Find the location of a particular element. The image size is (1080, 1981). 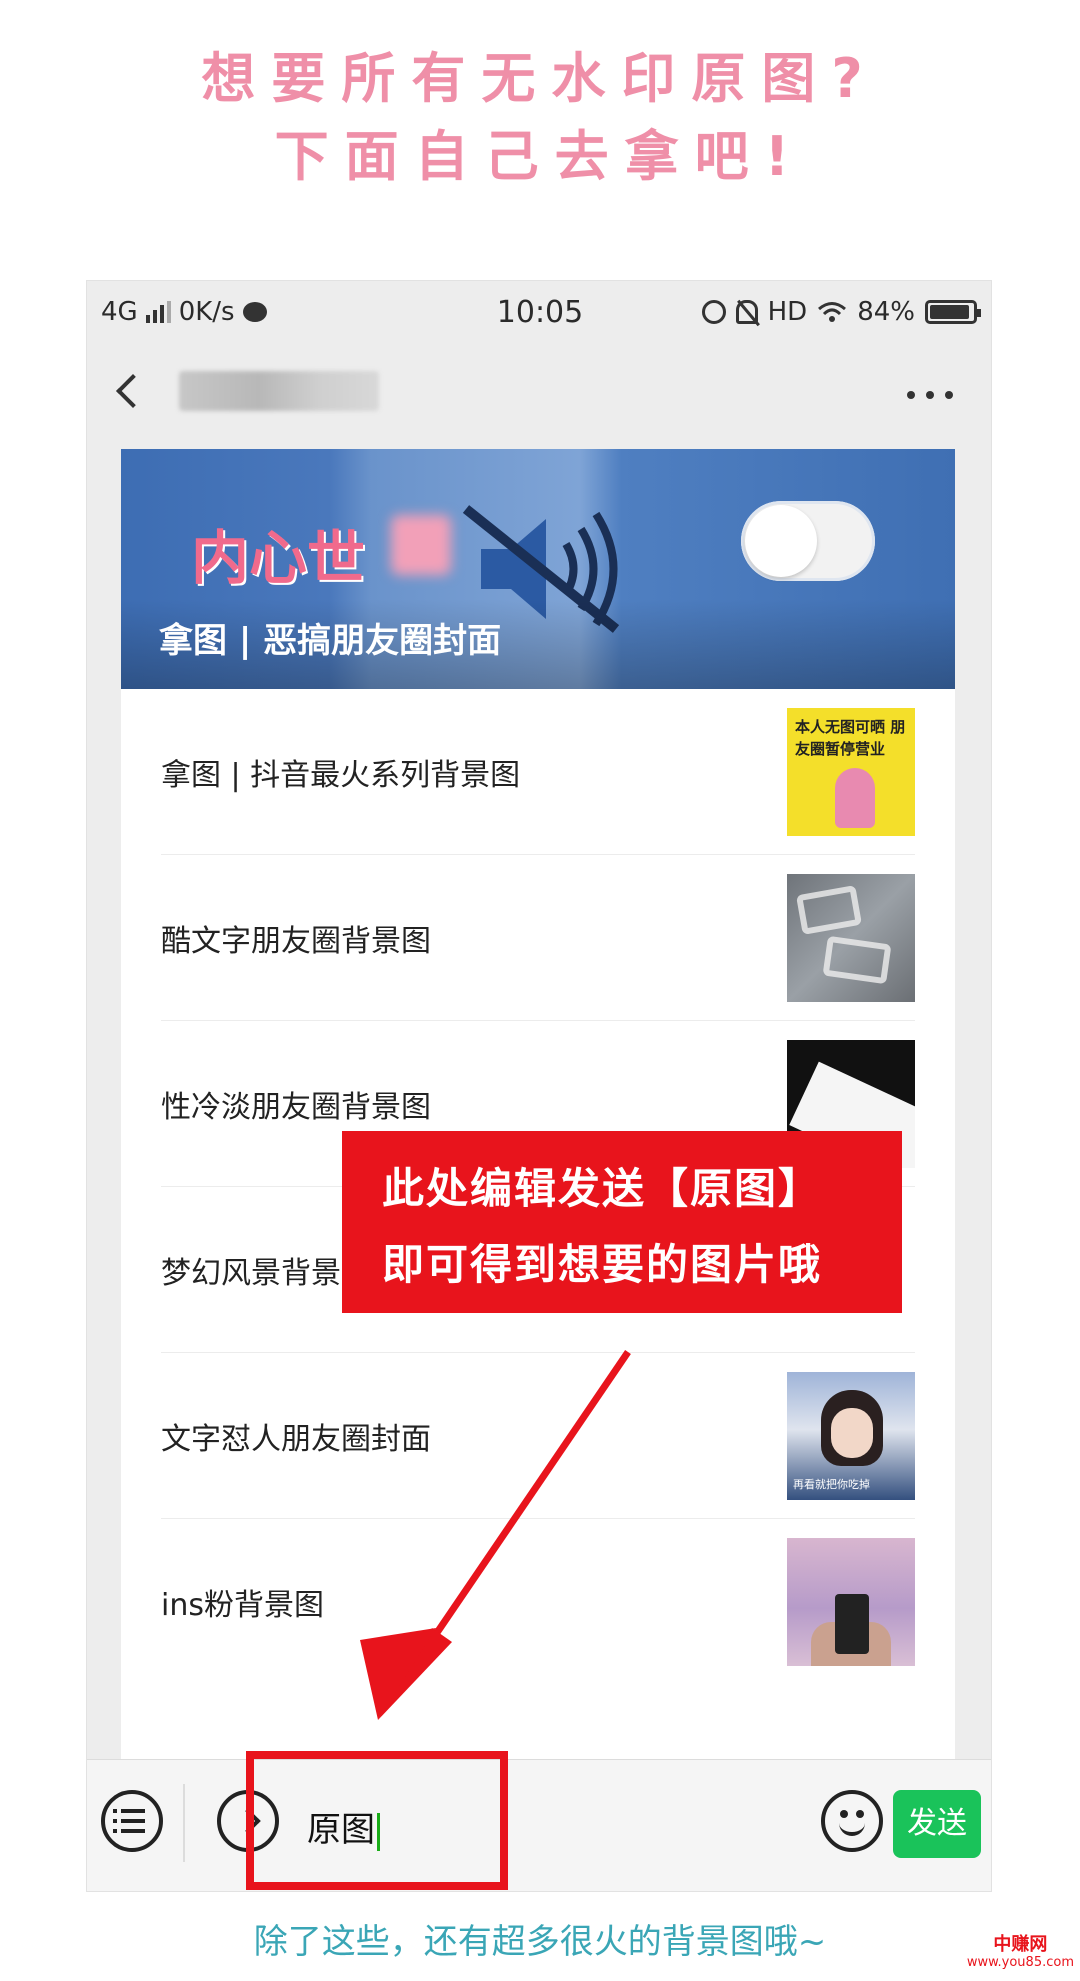

mute-bell-icon is located at coordinates (746, 312).